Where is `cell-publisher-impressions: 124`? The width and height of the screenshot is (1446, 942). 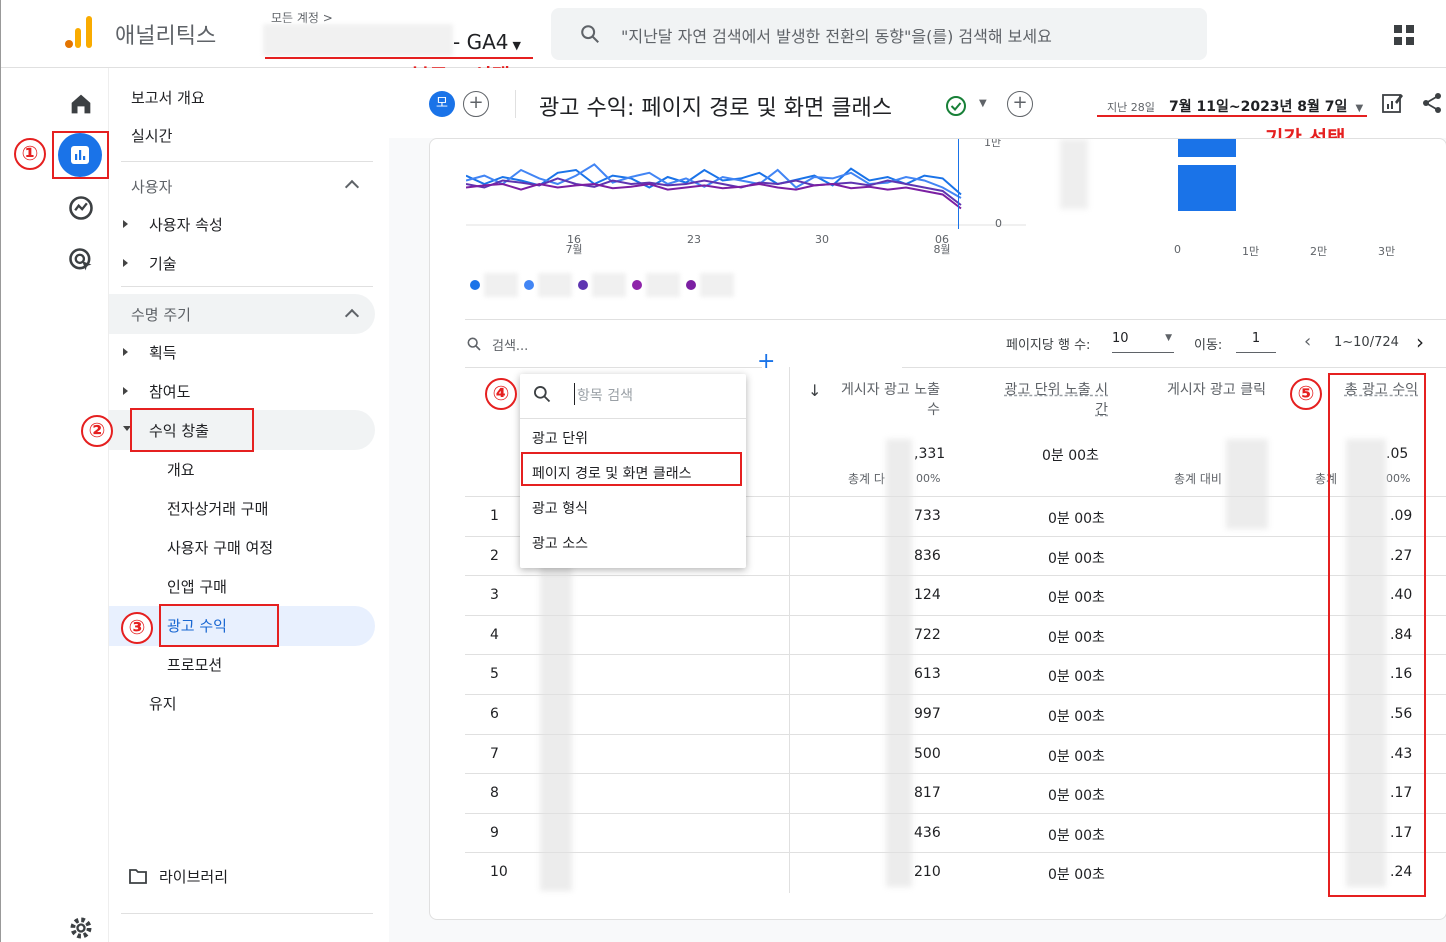 cell-publisher-impressions: 124 is located at coordinates (927, 595).